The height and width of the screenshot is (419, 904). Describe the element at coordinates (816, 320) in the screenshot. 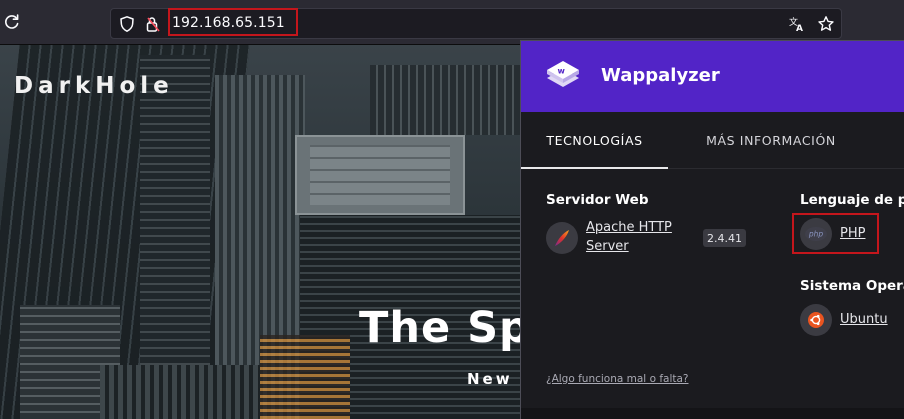

I see `ubuntu-logo-icon` at that location.